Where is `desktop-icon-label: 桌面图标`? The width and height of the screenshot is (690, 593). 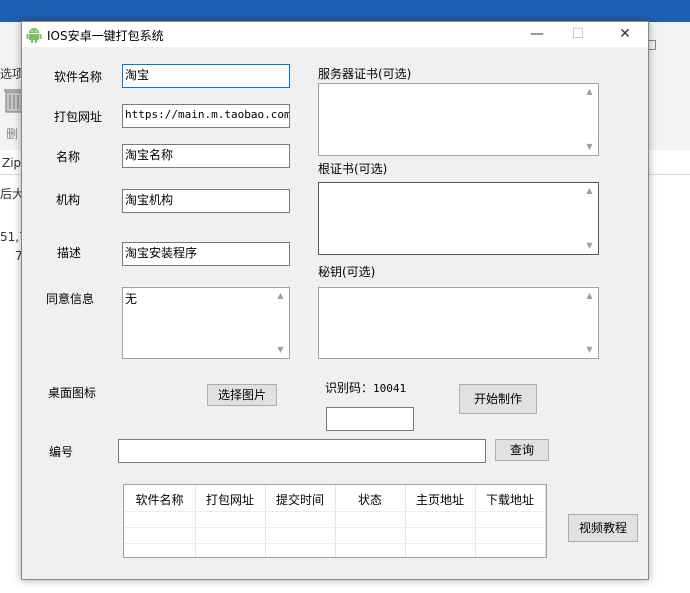
desktop-icon-label: 桌面图标 is located at coordinates (72, 393).